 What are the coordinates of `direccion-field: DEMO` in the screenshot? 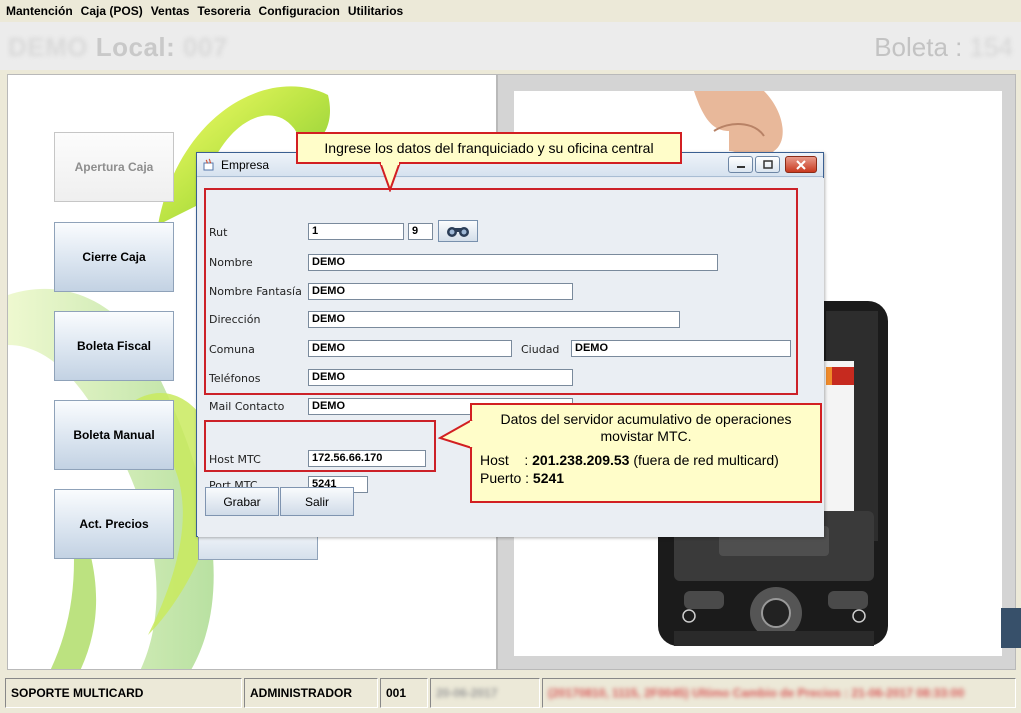 It's located at (494, 319).